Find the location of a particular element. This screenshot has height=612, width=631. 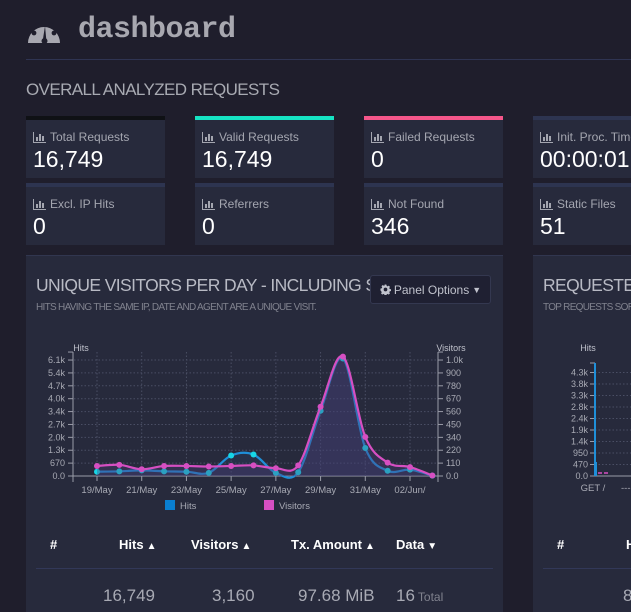

summary-row: 8 is located at coordinates (582, 599).